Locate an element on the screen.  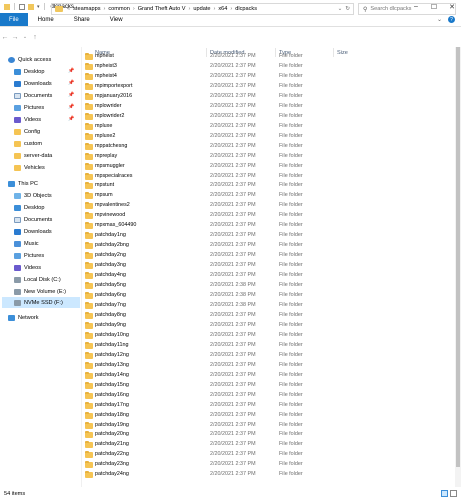
breadcrumb-common: common is located at coordinates (118, 9).